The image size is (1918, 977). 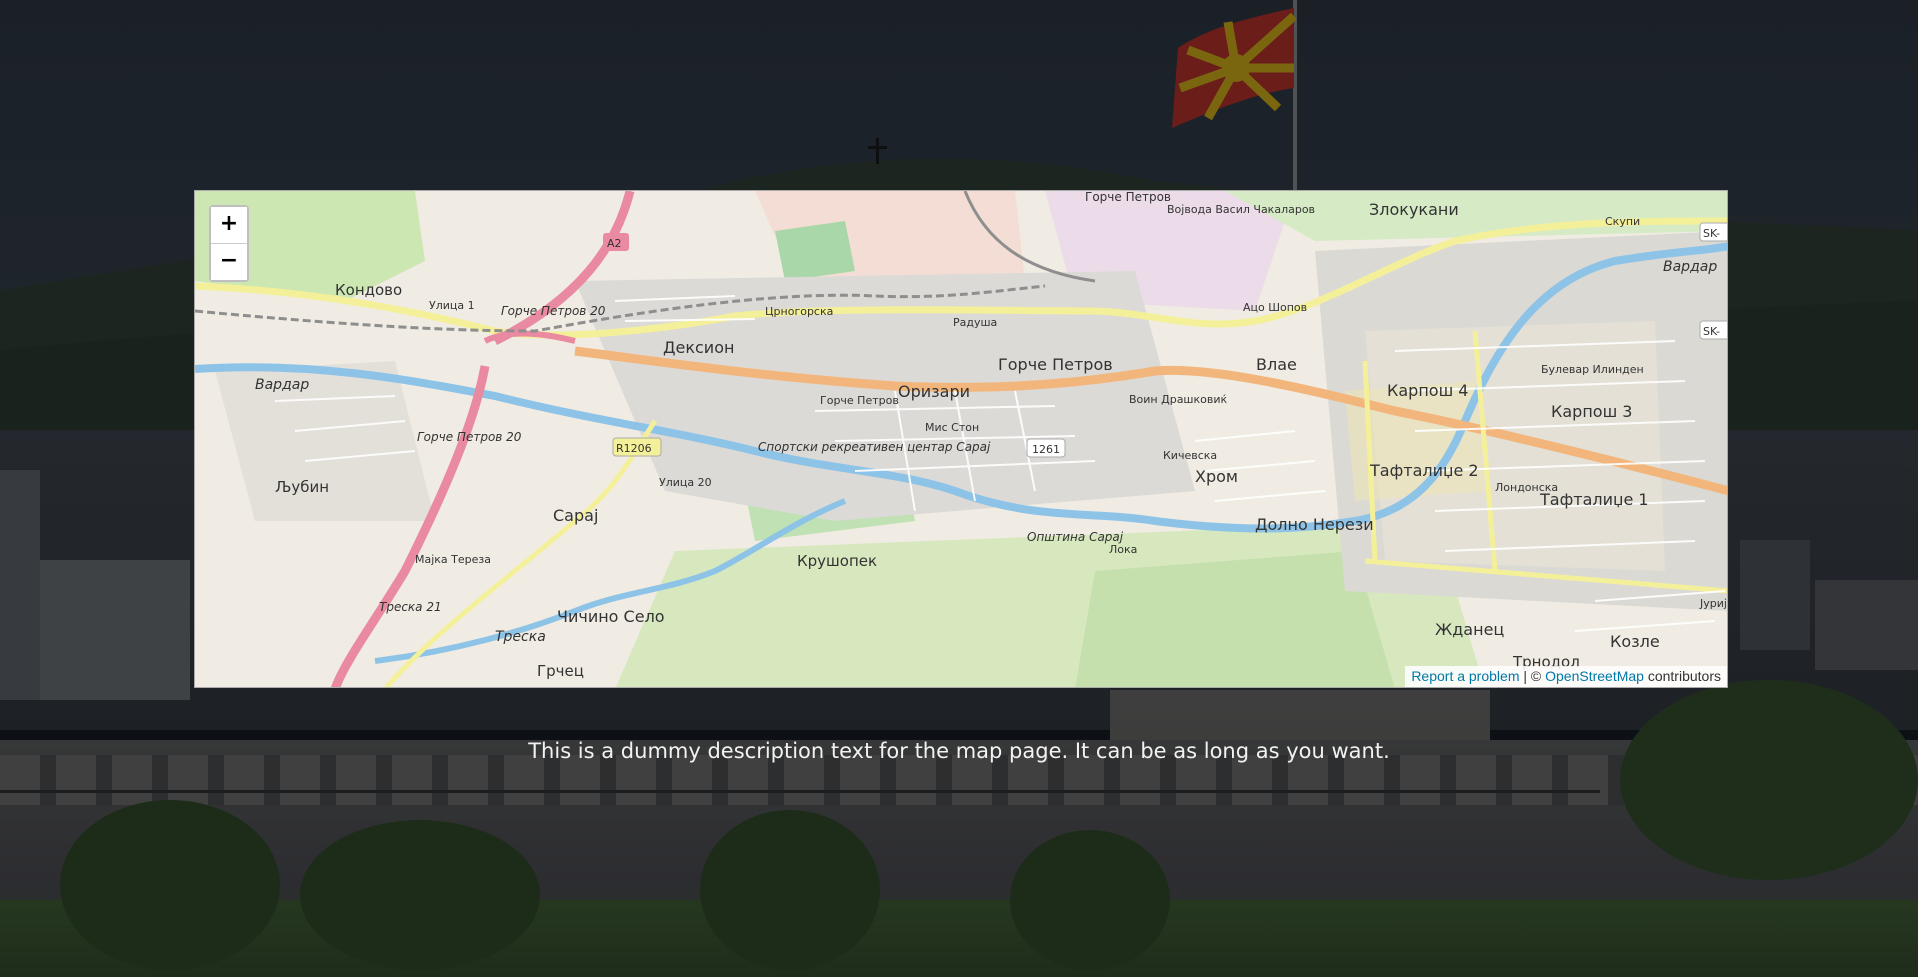 I want to click on label-krushopek: Крушопек, so click(x=837, y=561).